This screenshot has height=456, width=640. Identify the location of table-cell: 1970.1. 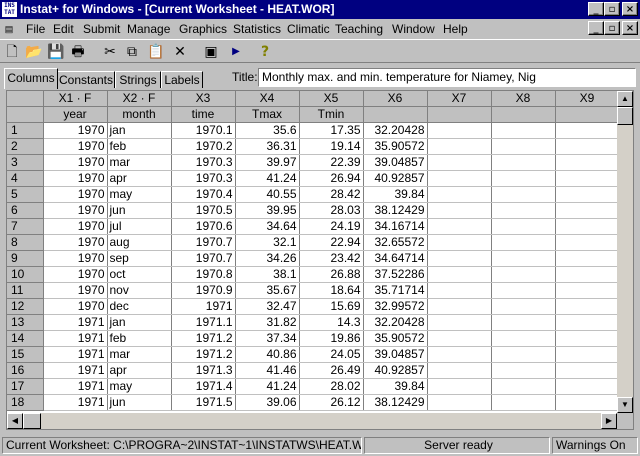
(203, 130).